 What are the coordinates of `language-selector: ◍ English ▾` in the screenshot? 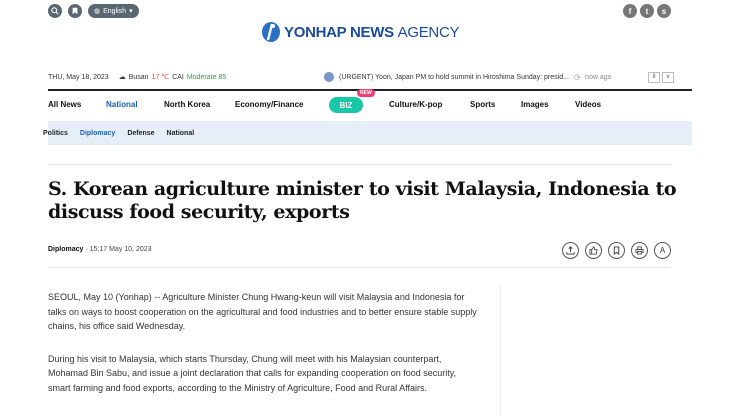 It's located at (113, 11).